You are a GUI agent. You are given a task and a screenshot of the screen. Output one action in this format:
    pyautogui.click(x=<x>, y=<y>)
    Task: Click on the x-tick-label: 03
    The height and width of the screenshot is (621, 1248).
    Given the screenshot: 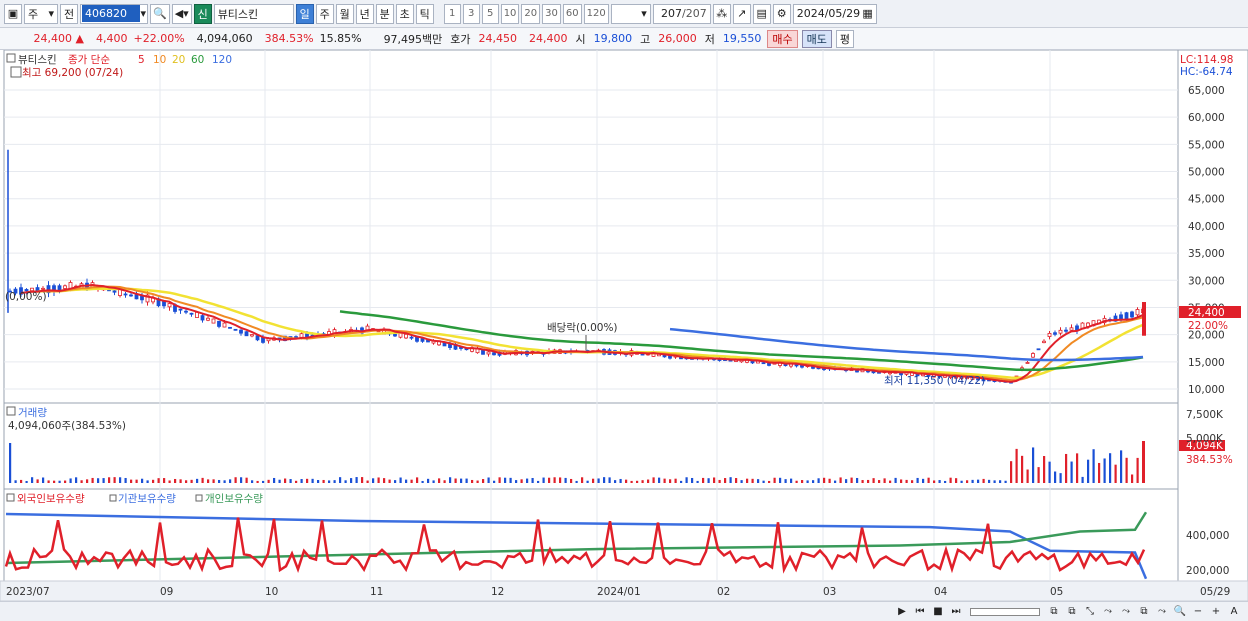 What is the action you would take?
    pyautogui.click(x=829, y=592)
    